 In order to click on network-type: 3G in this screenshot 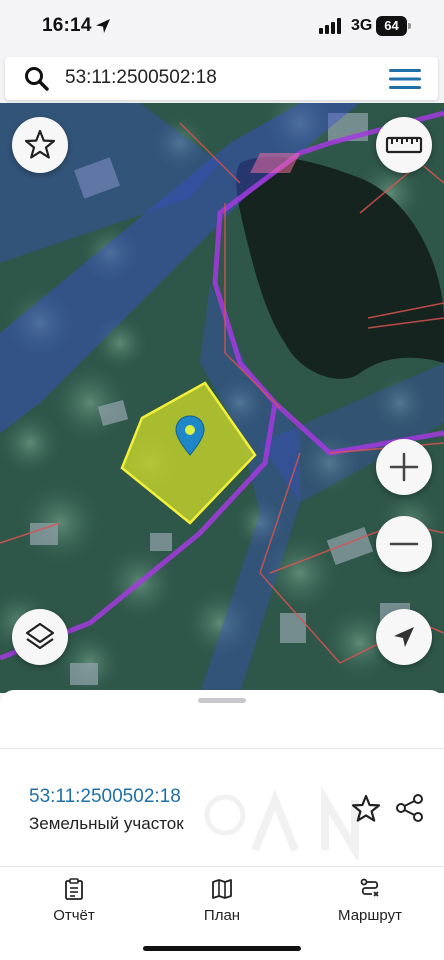, I will do `click(362, 25)`.